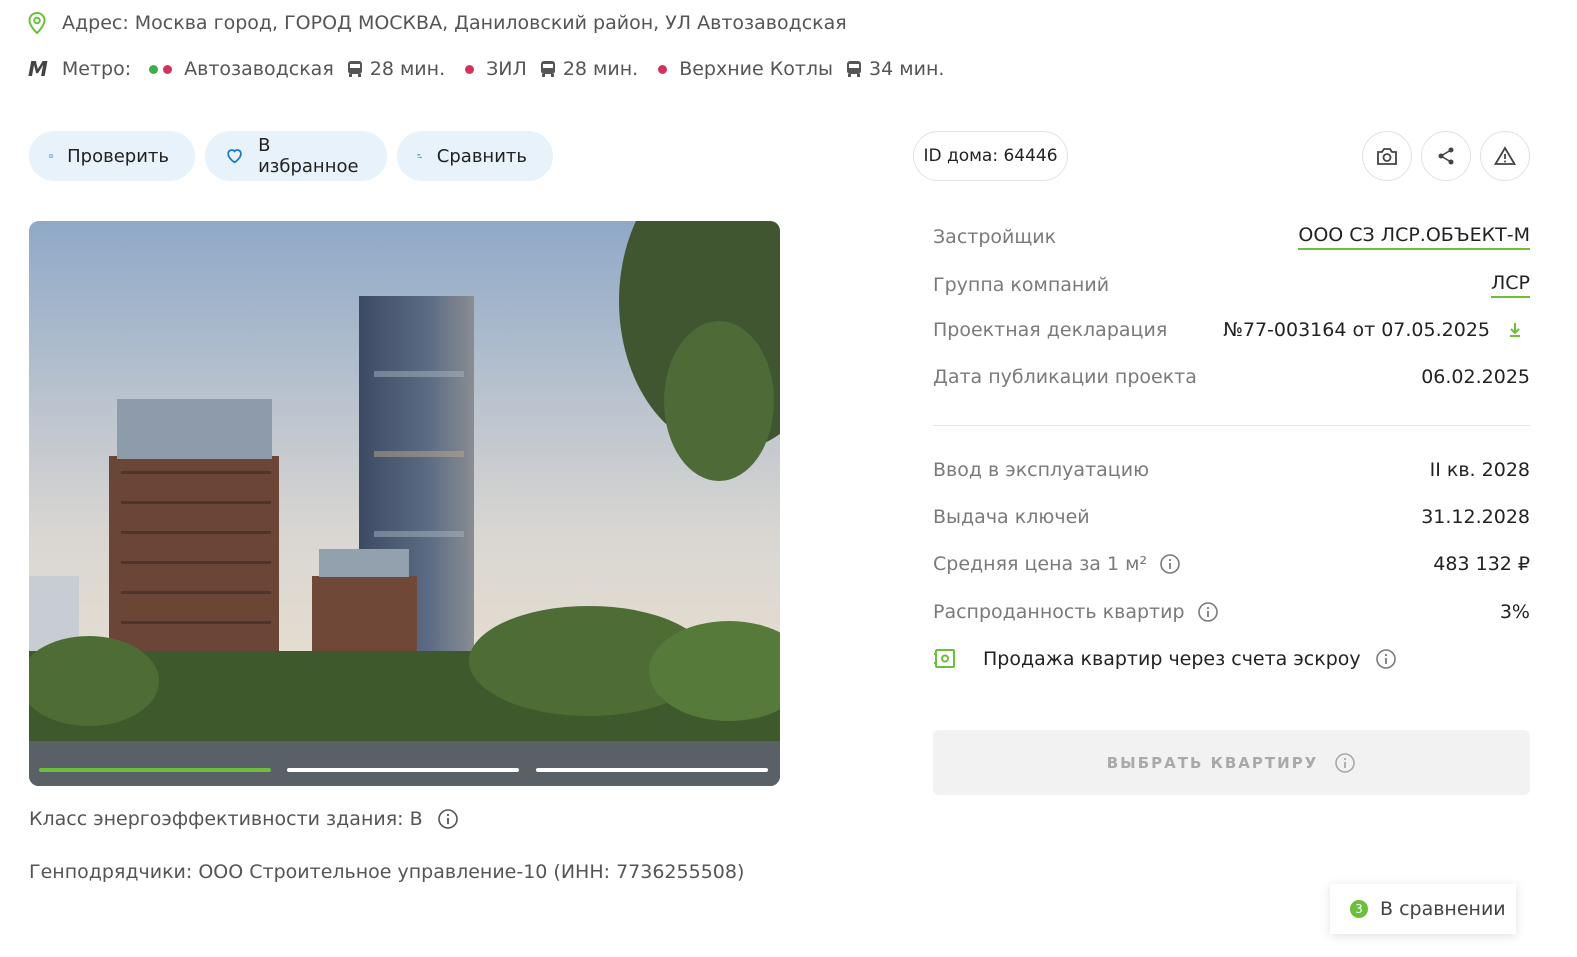 The image size is (1577, 957). What do you see at coordinates (1481, 564) in the screenshot?
I see `price-value: 483 132 ₽` at bounding box center [1481, 564].